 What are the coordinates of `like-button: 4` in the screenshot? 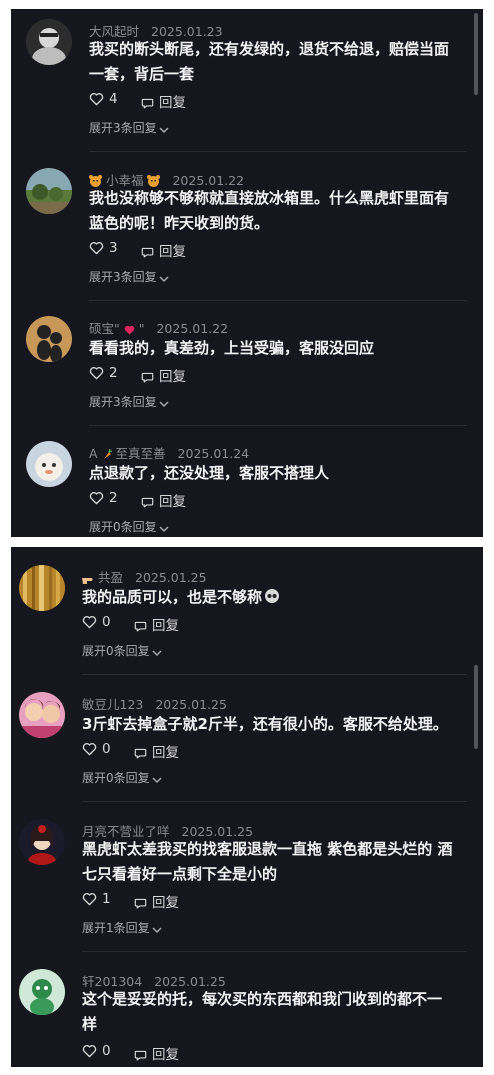 It's located at (103, 99).